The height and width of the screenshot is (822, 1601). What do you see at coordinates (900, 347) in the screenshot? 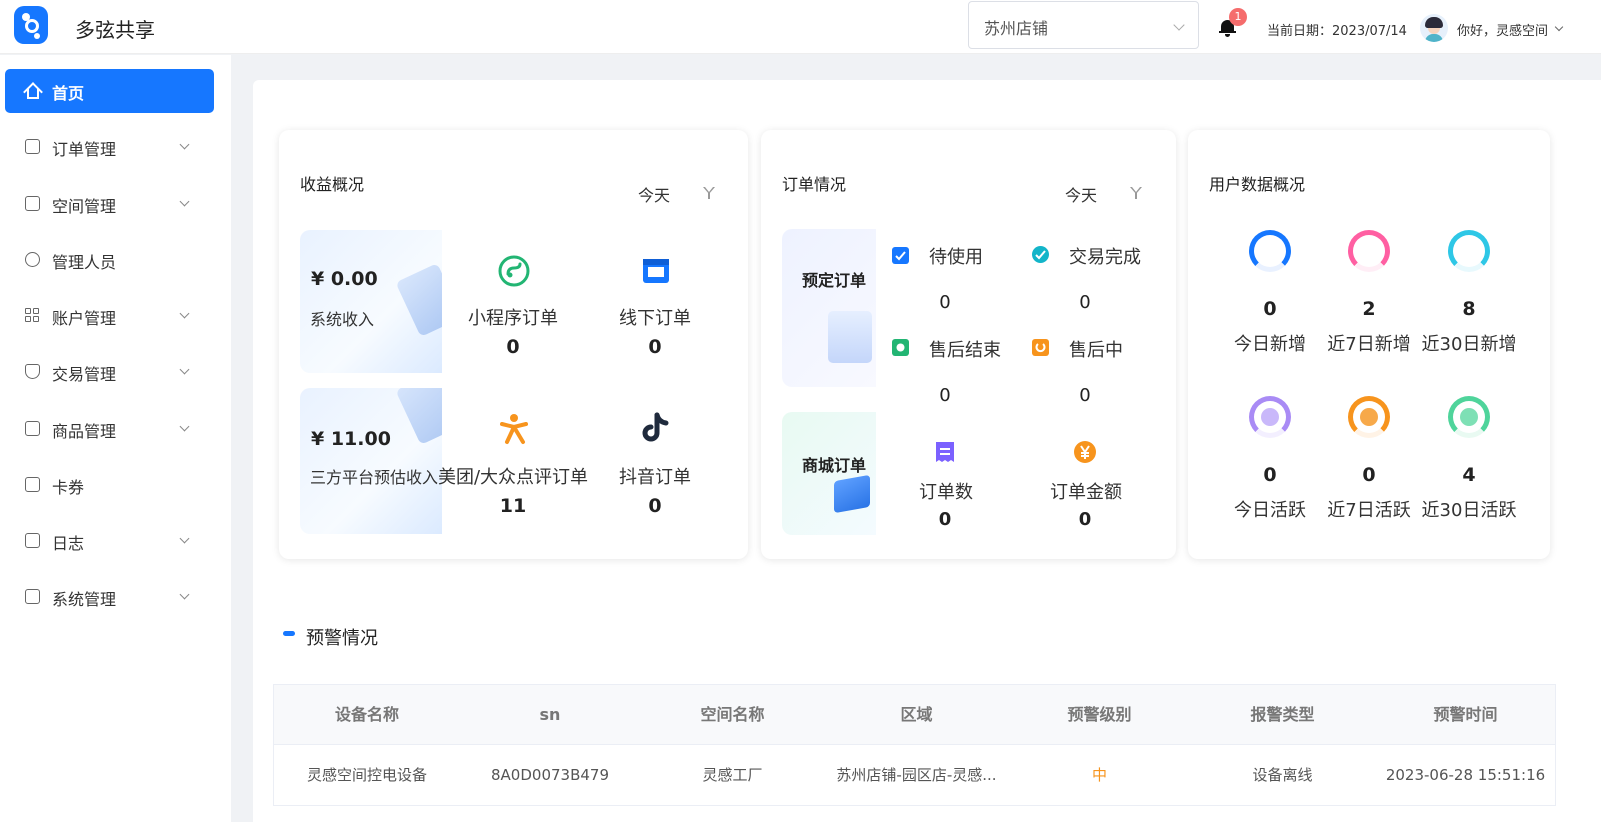
I see `shield-heart-icon` at bounding box center [900, 347].